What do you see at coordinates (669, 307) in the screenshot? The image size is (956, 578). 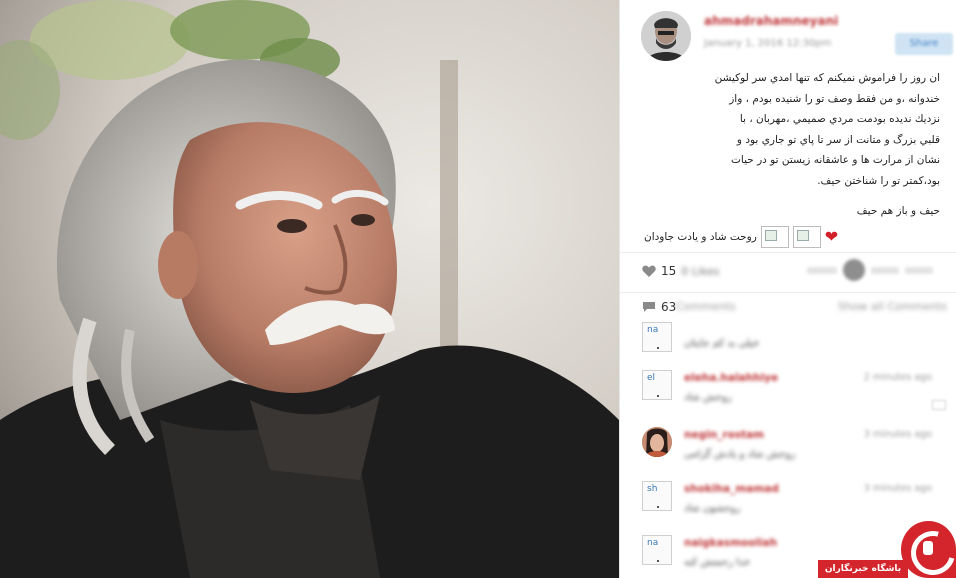 I see `comments-count: 63` at bounding box center [669, 307].